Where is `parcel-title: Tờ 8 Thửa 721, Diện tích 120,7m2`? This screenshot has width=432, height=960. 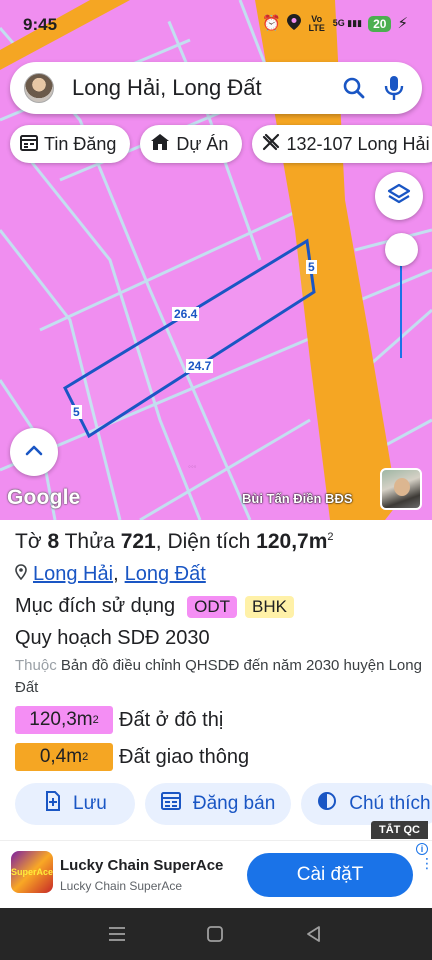 parcel-title: Tờ 8 Thửa 721, Diện tích 120,7m2 is located at coordinates (174, 541).